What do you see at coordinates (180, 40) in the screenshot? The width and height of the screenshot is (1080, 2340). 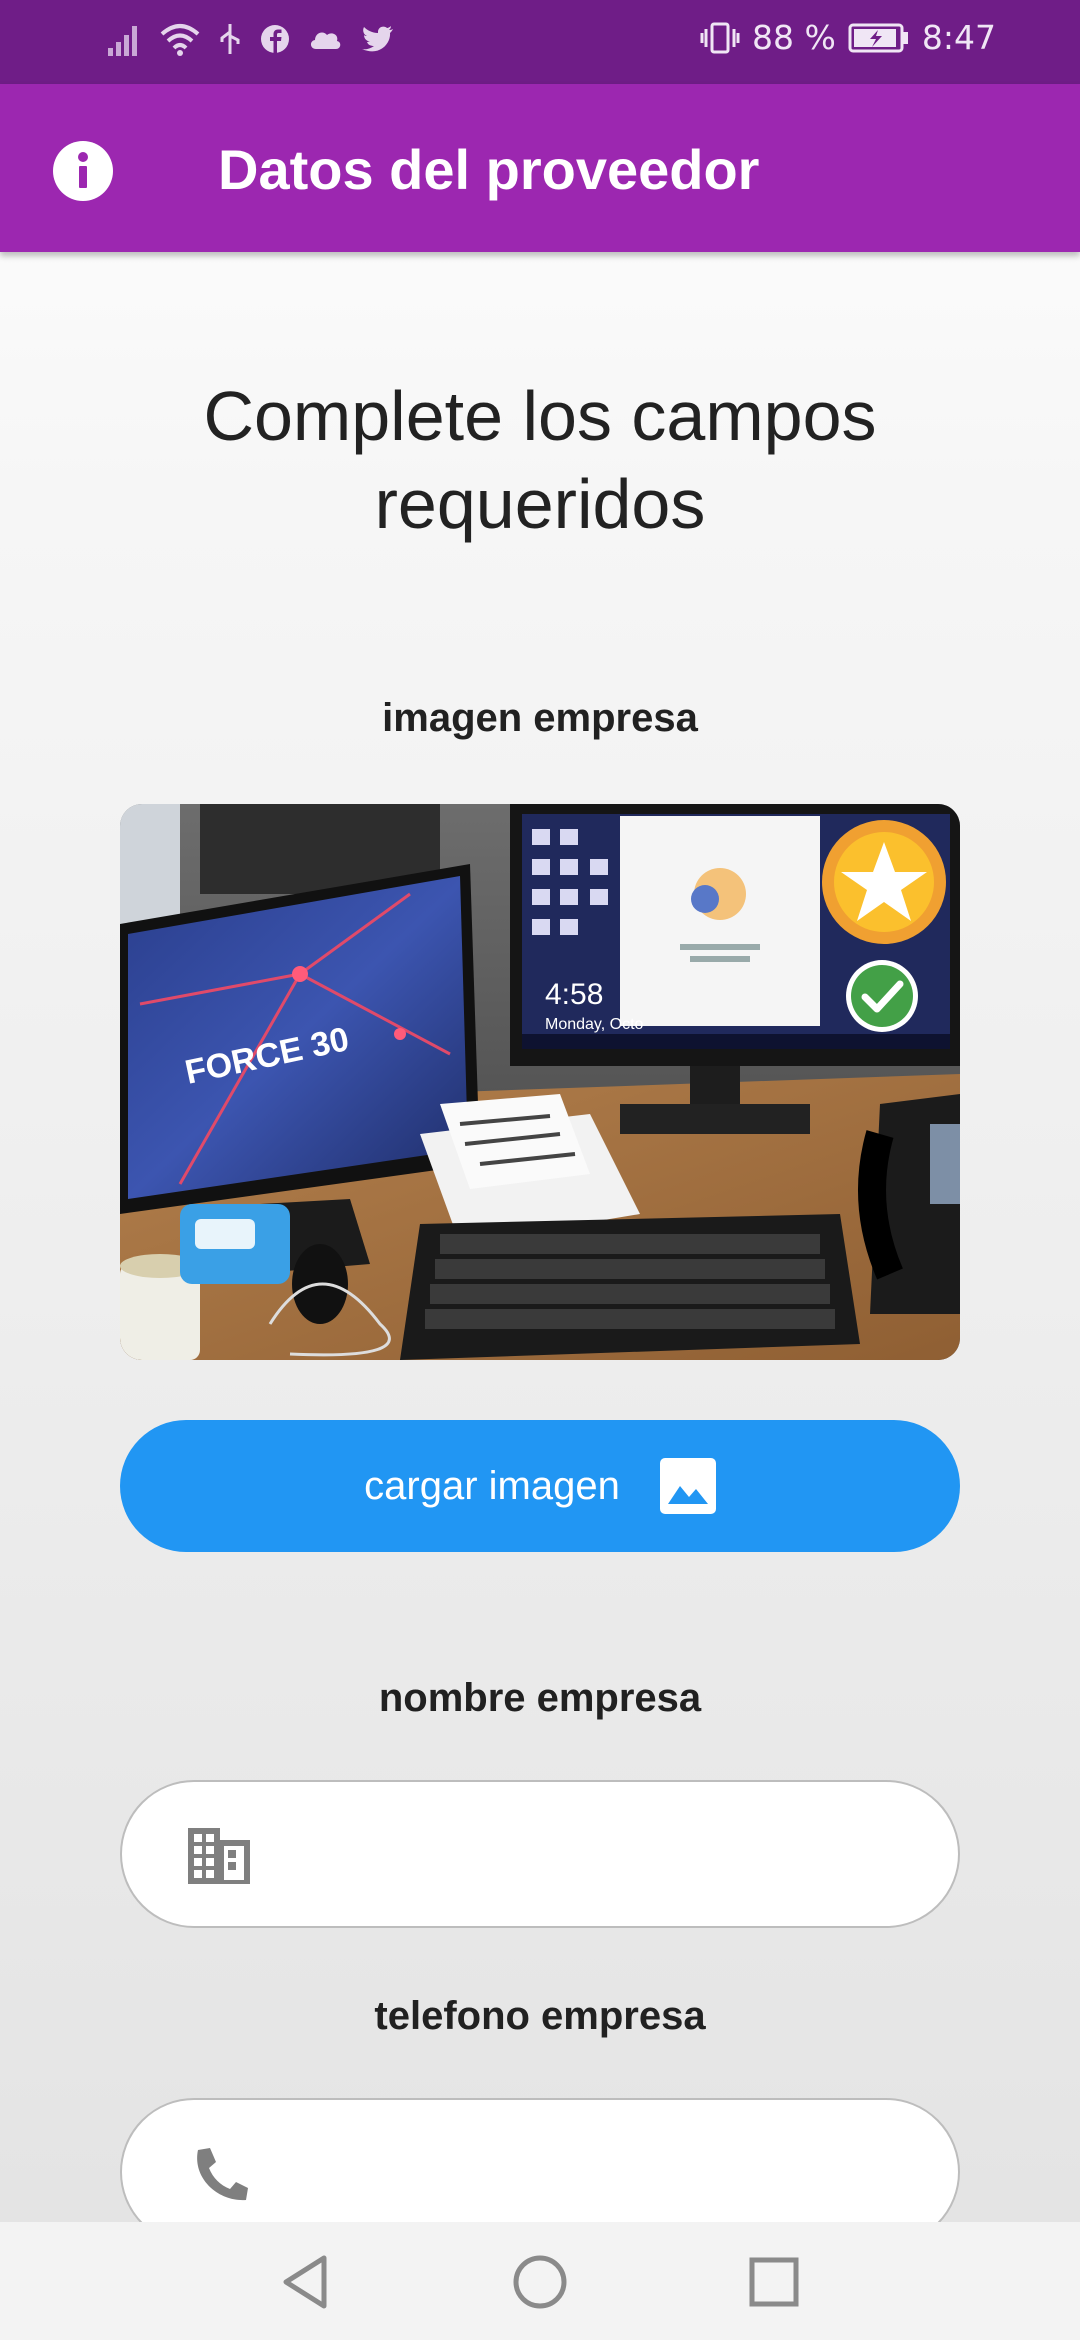 I see `wifi-icon` at bounding box center [180, 40].